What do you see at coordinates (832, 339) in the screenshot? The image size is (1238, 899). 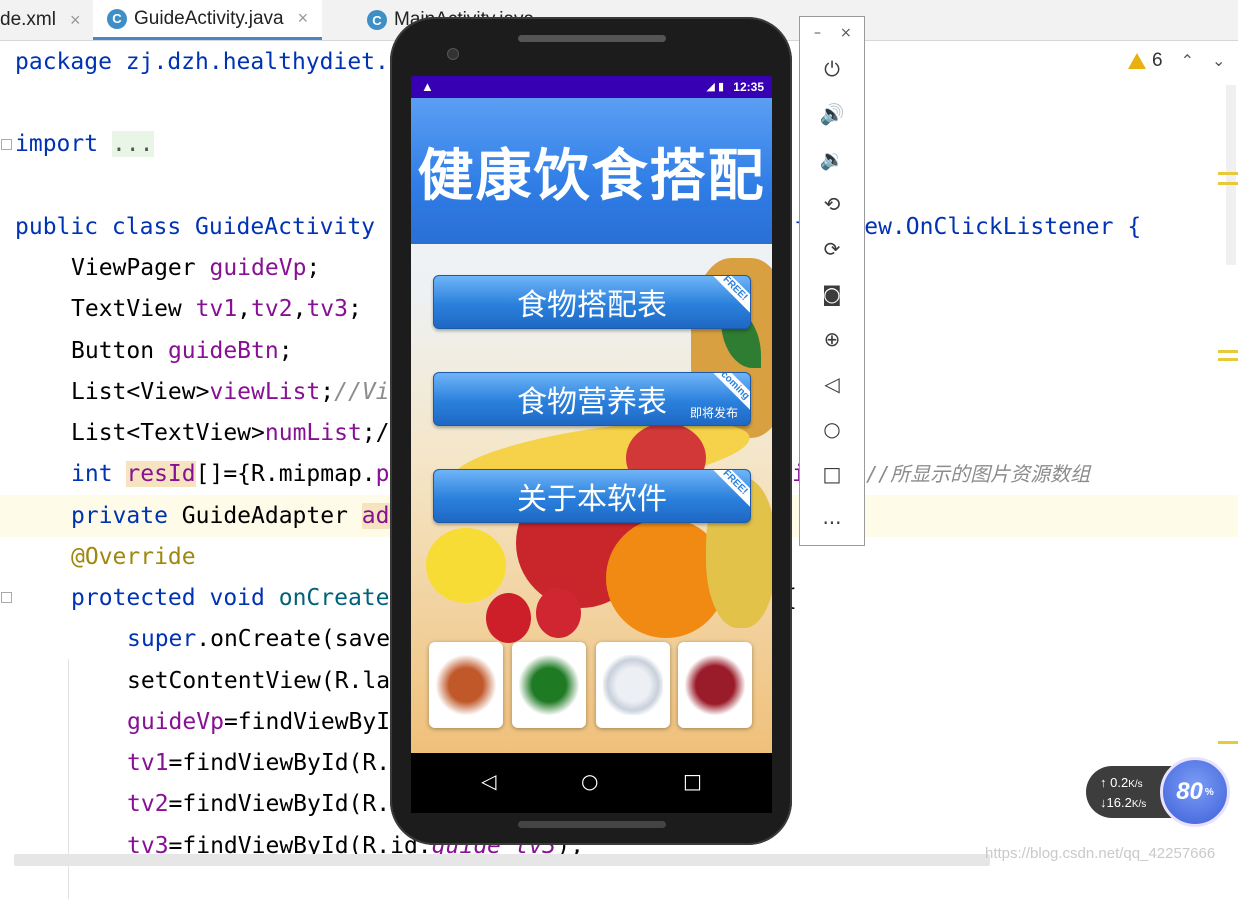 I see `zoom-icon: ⊕` at bounding box center [832, 339].